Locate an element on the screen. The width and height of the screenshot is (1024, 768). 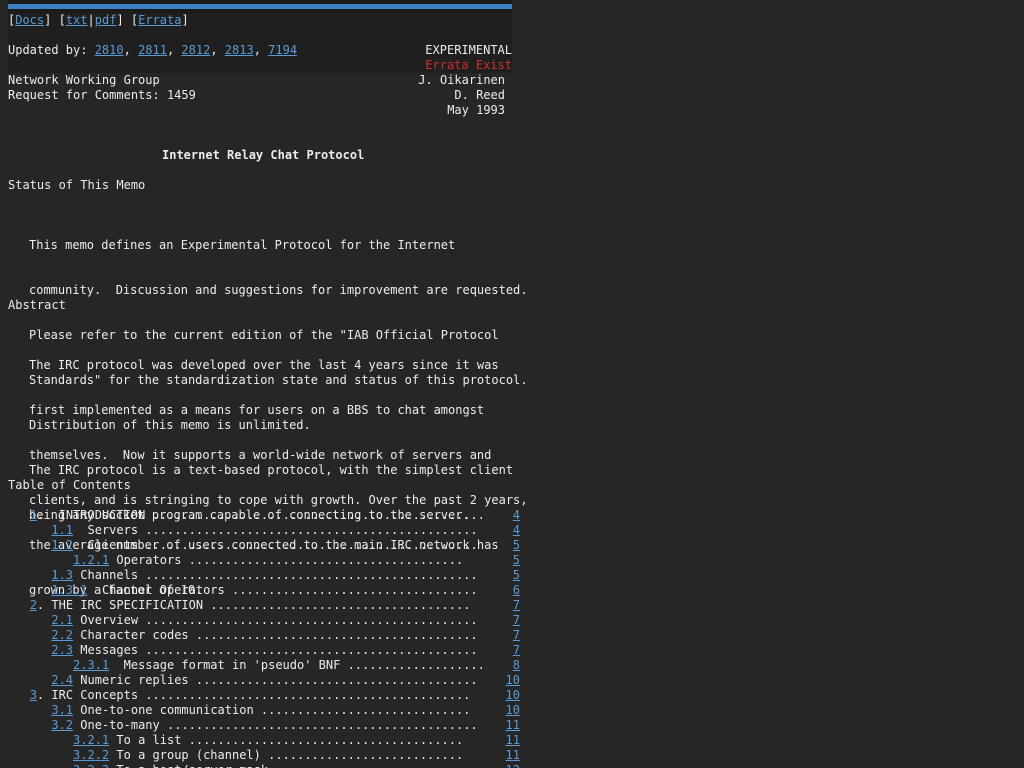
toc-title: Servers is located at coordinates (113, 530).